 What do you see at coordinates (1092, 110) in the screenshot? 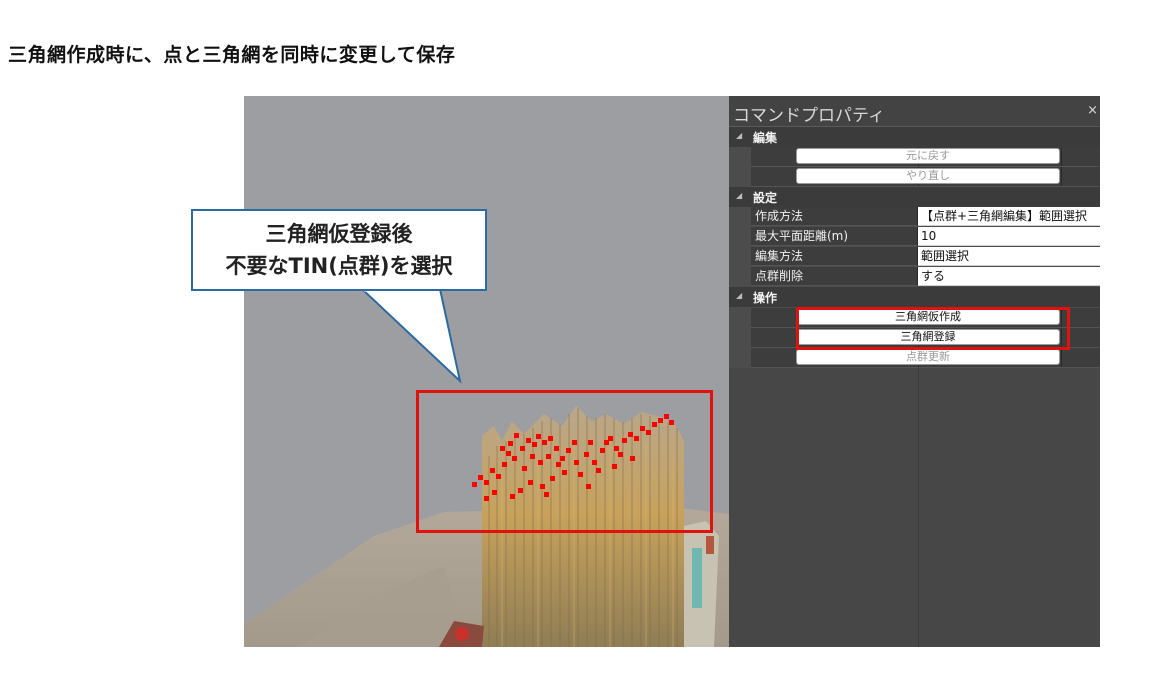
I see `close-icon: ×` at bounding box center [1092, 110].